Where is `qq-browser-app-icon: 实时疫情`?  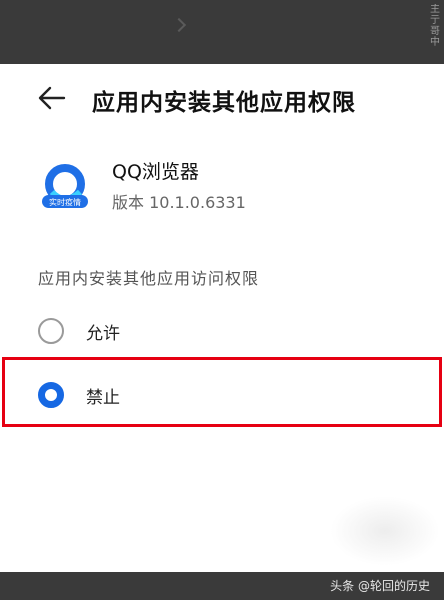
qq-browser-app-icon: 实时疫情 is located at coordinates (65, 188).